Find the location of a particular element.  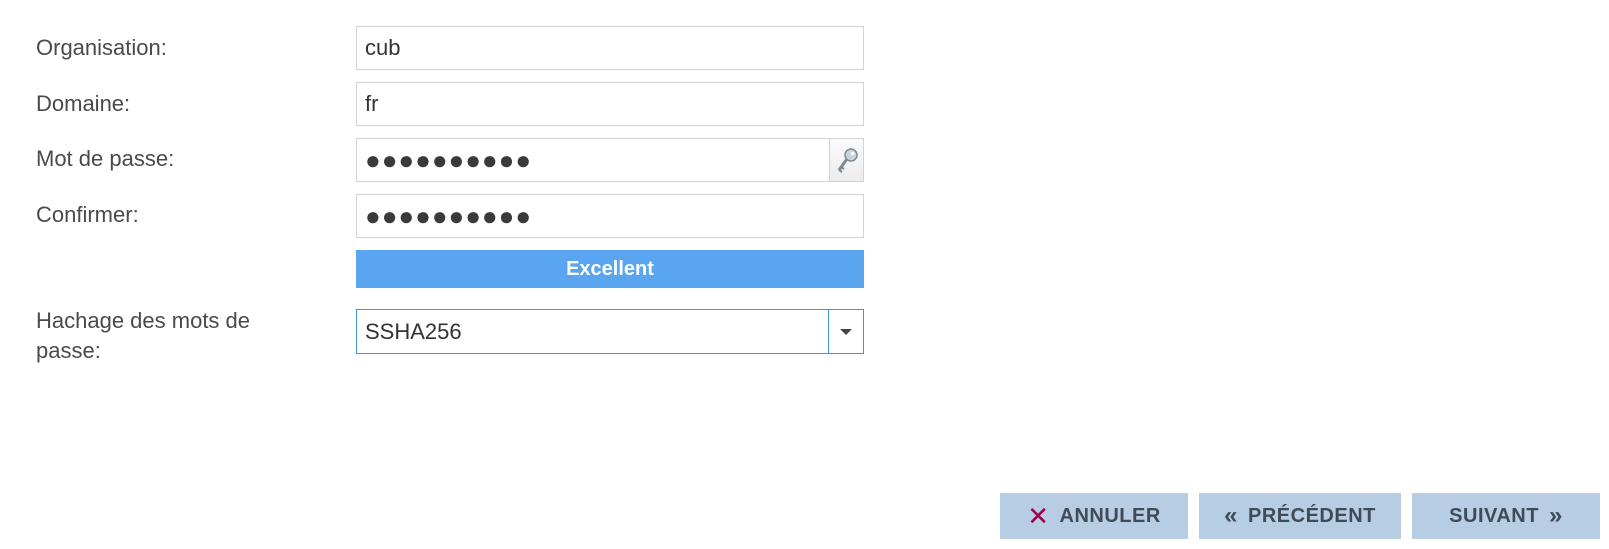

confirm-label: Confirmer: is located at coordinates (87, 214).